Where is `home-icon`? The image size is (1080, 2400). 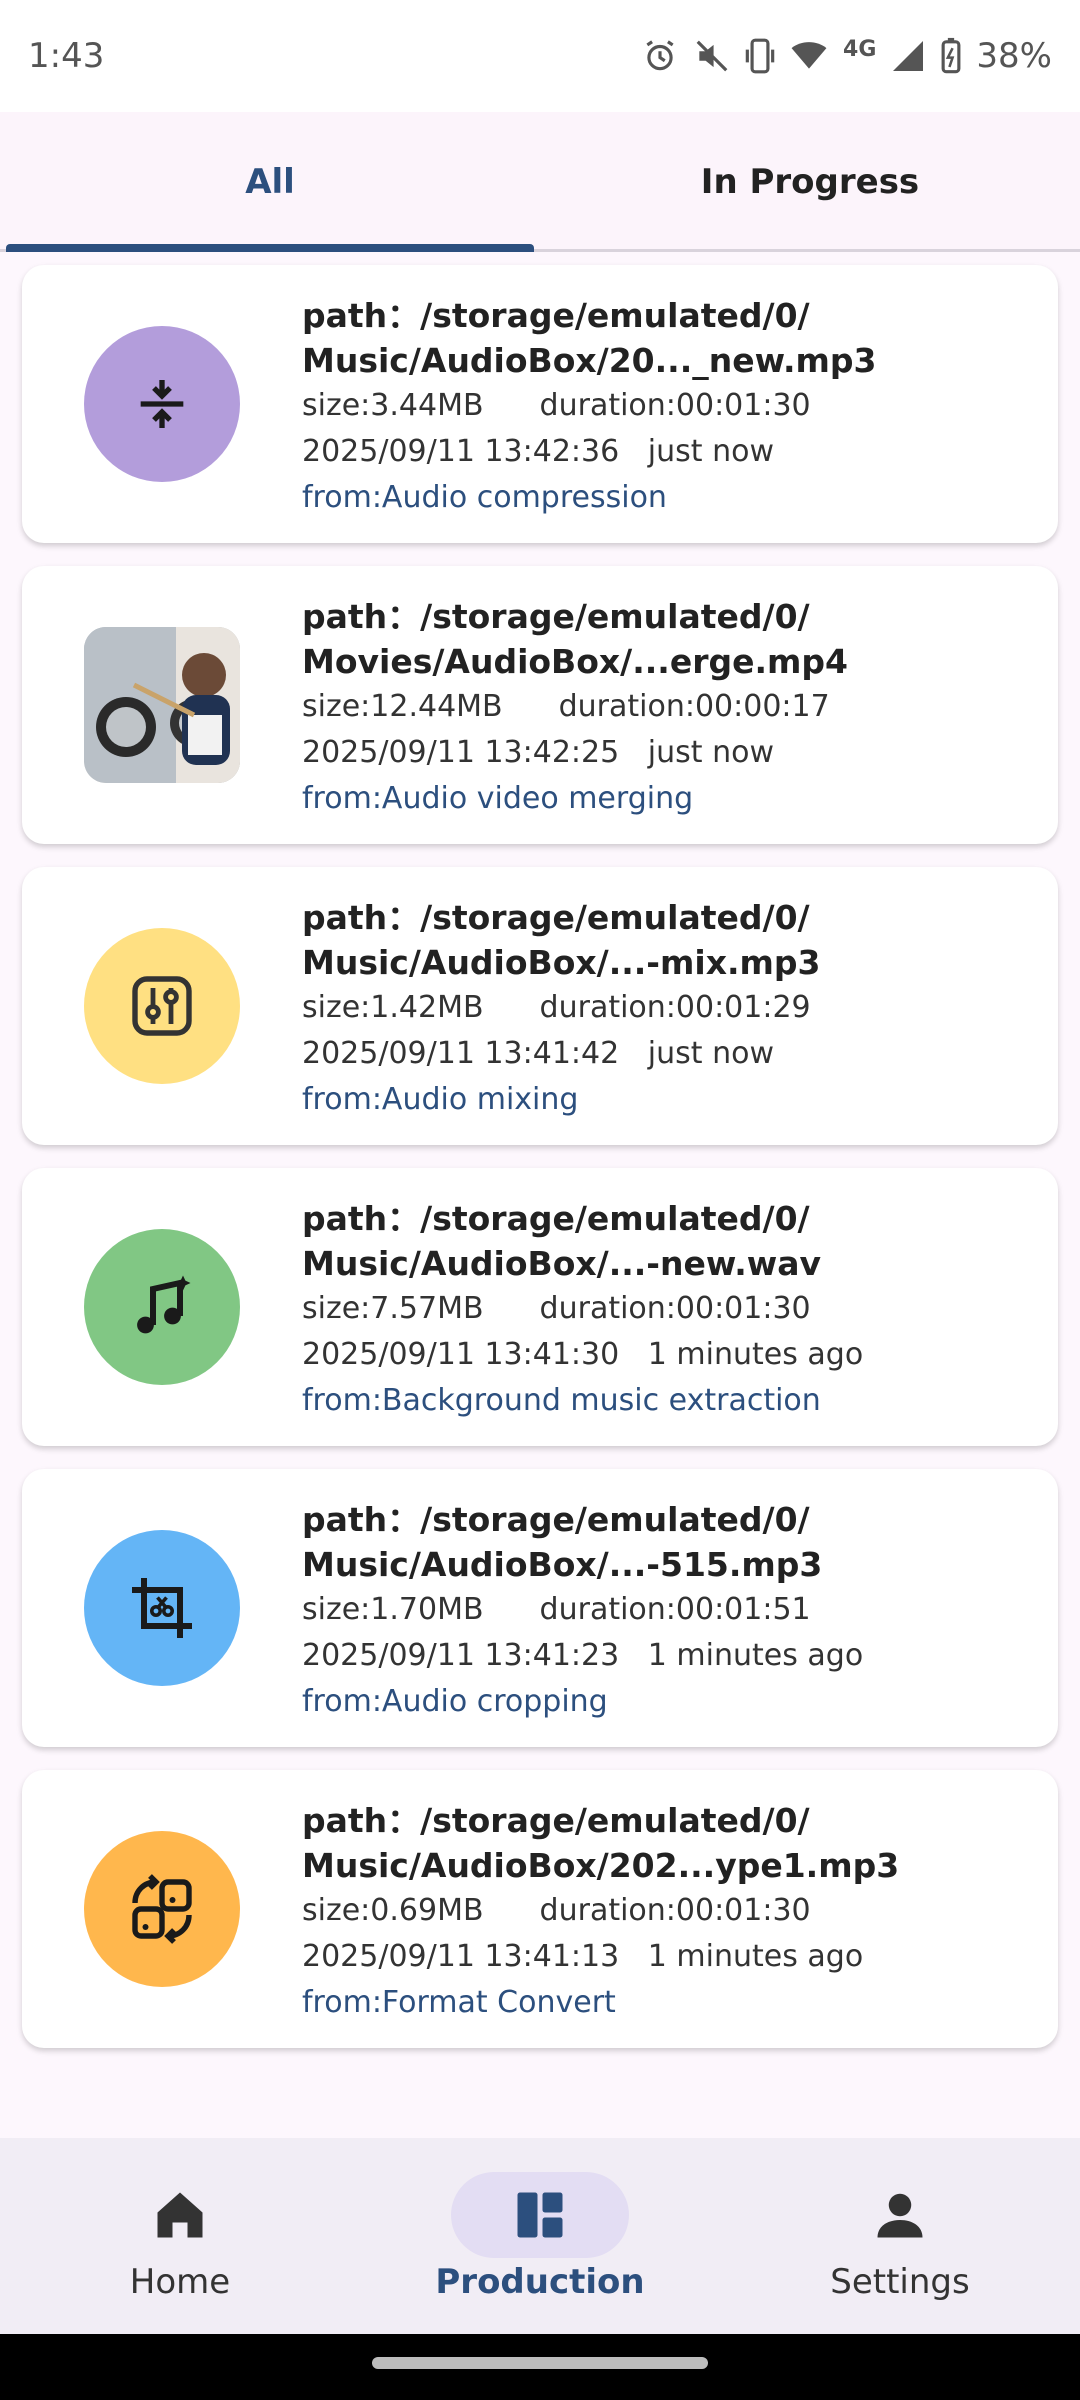 home-icon is located at coordinates (180, 2215).